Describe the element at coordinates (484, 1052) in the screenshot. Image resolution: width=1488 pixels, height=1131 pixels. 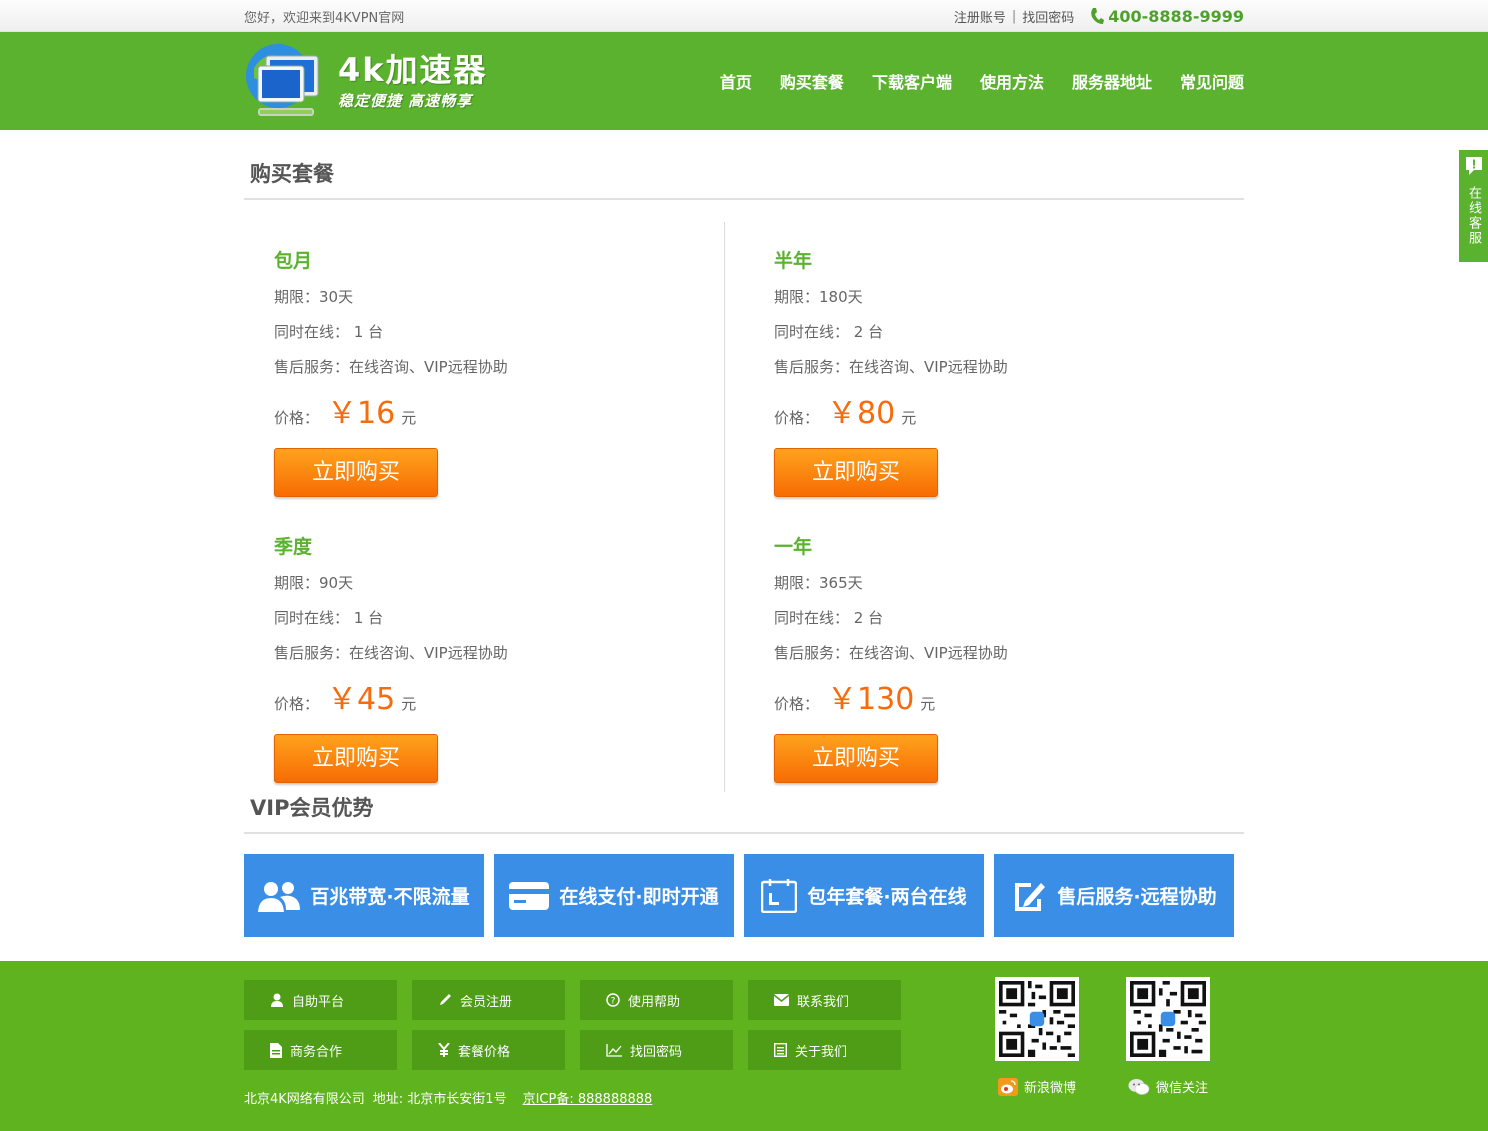
I see `footer-link-label: 套餐价格` at that location.